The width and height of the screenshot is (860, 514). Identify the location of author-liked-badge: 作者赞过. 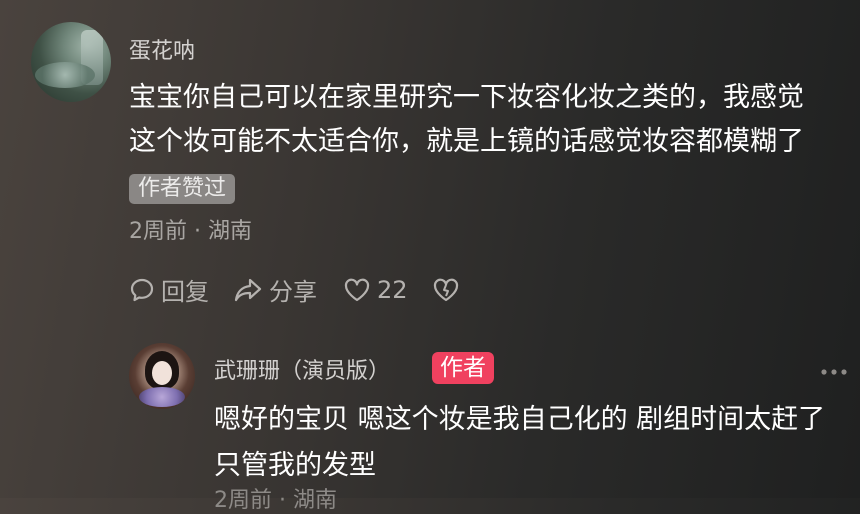
(182, 189).